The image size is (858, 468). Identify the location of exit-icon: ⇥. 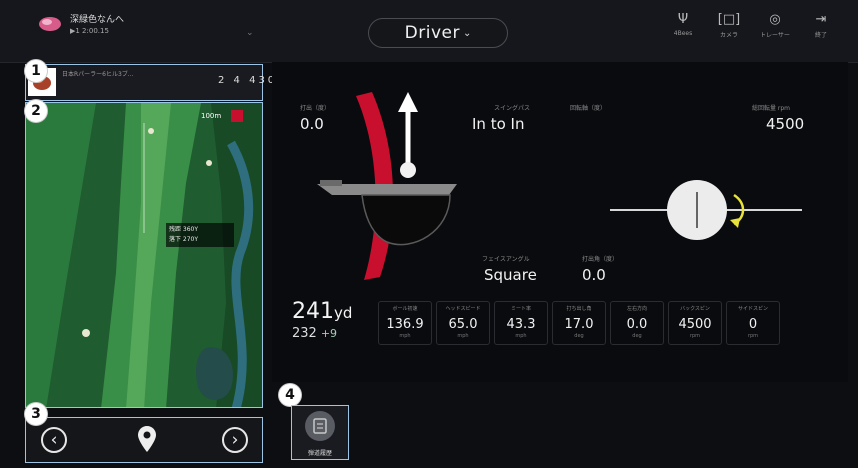
(821, 19).